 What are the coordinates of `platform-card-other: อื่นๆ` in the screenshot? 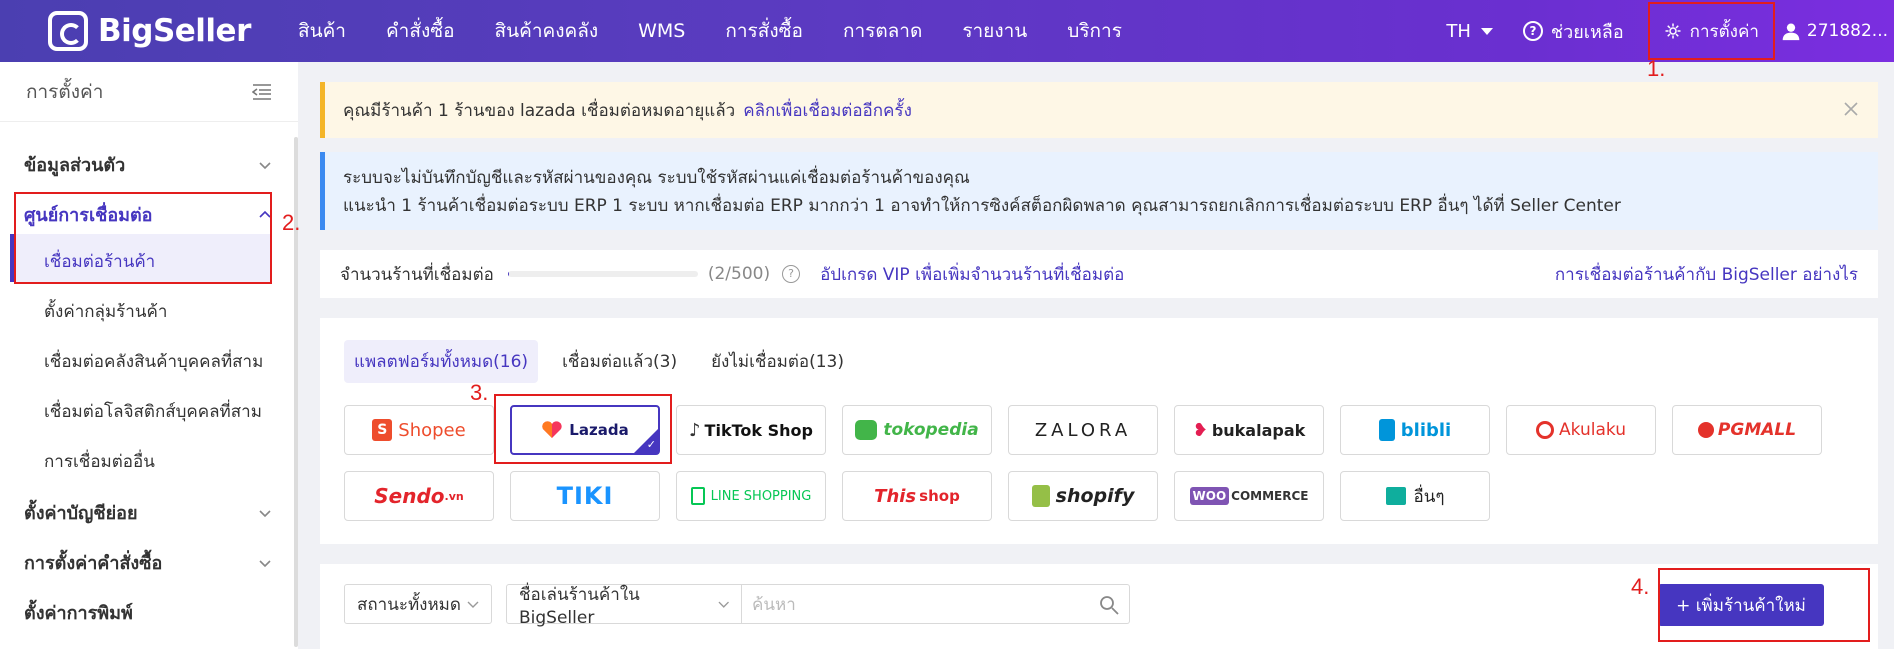 It's located at (1415, 496).